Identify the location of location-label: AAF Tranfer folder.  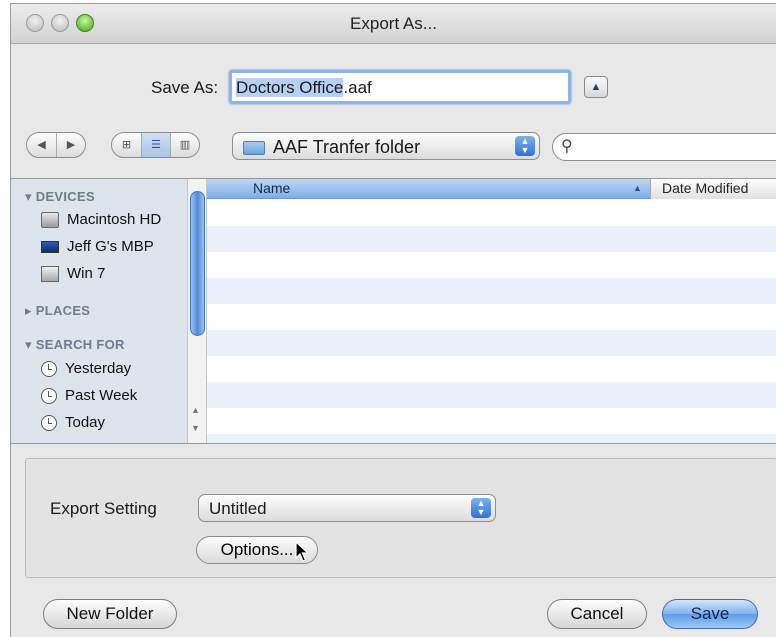
(347, 147).